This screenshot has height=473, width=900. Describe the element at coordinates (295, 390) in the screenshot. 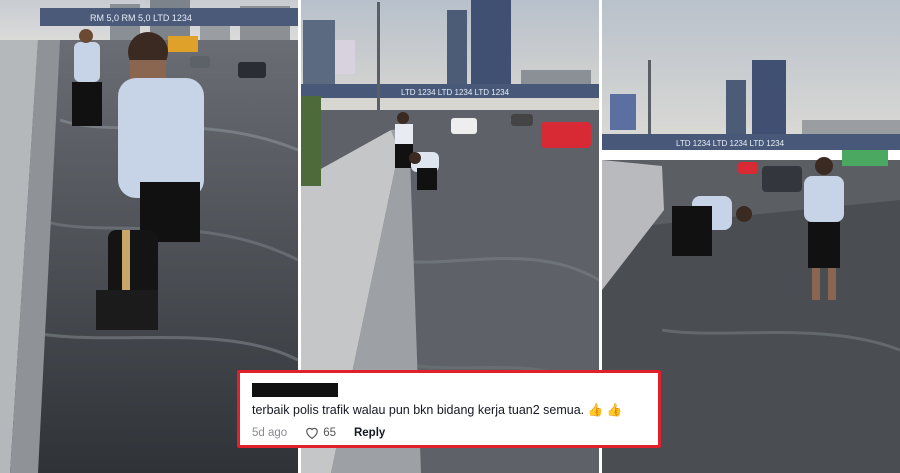

I see `redacted-username` at that location.